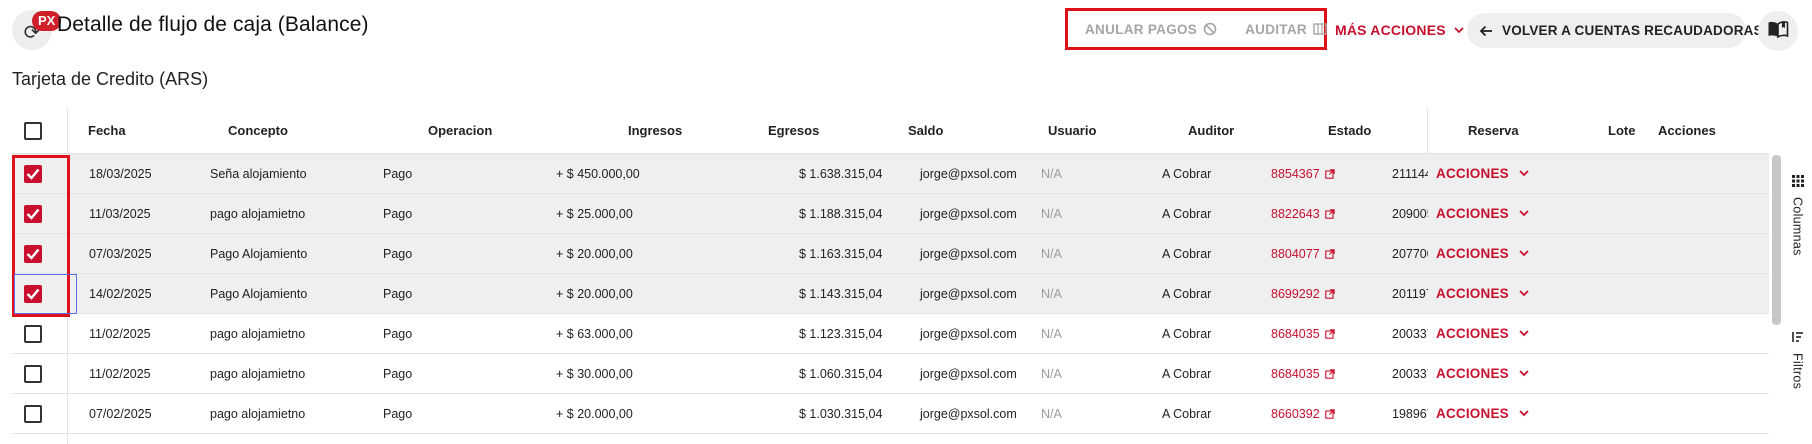 This screenshot has width=1812, height=444. What do you see at coordinates (655, 130) in the screenshot?
I see `header-ingresos: Ingresos` at bounding box center [655, 130].